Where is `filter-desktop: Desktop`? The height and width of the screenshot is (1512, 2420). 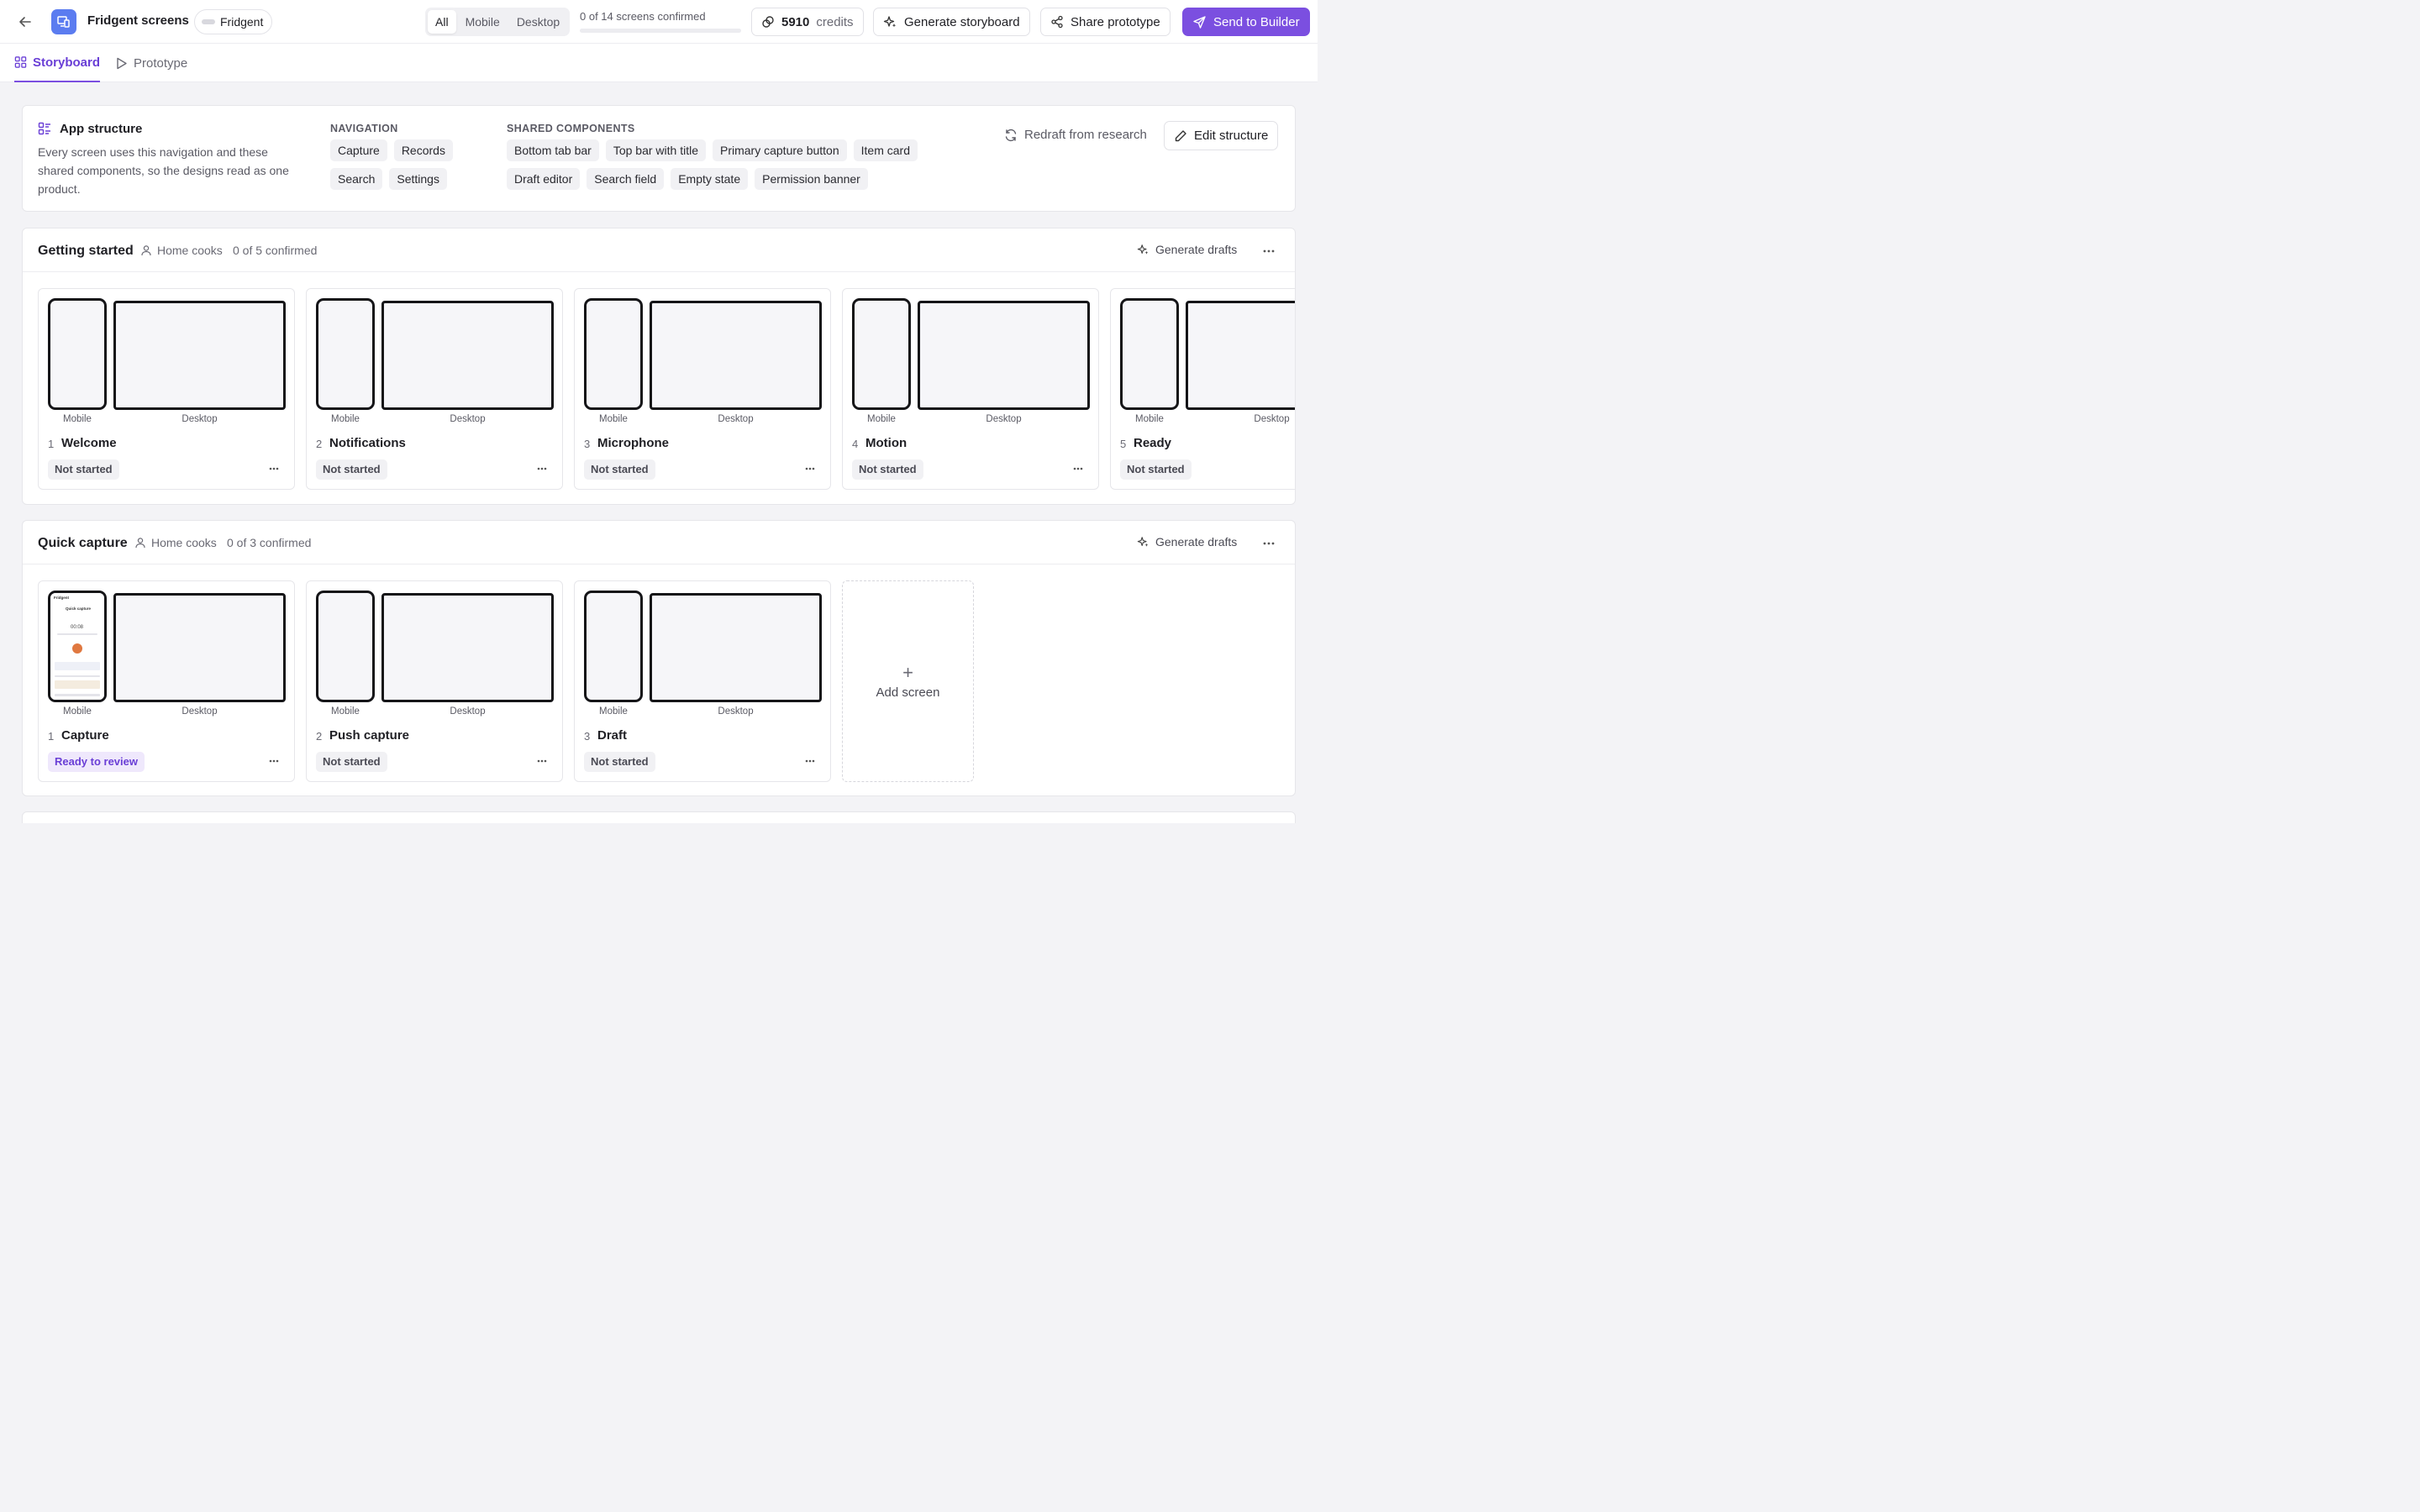 filter-desktop: Desktop is located at coordinates (538, 22).